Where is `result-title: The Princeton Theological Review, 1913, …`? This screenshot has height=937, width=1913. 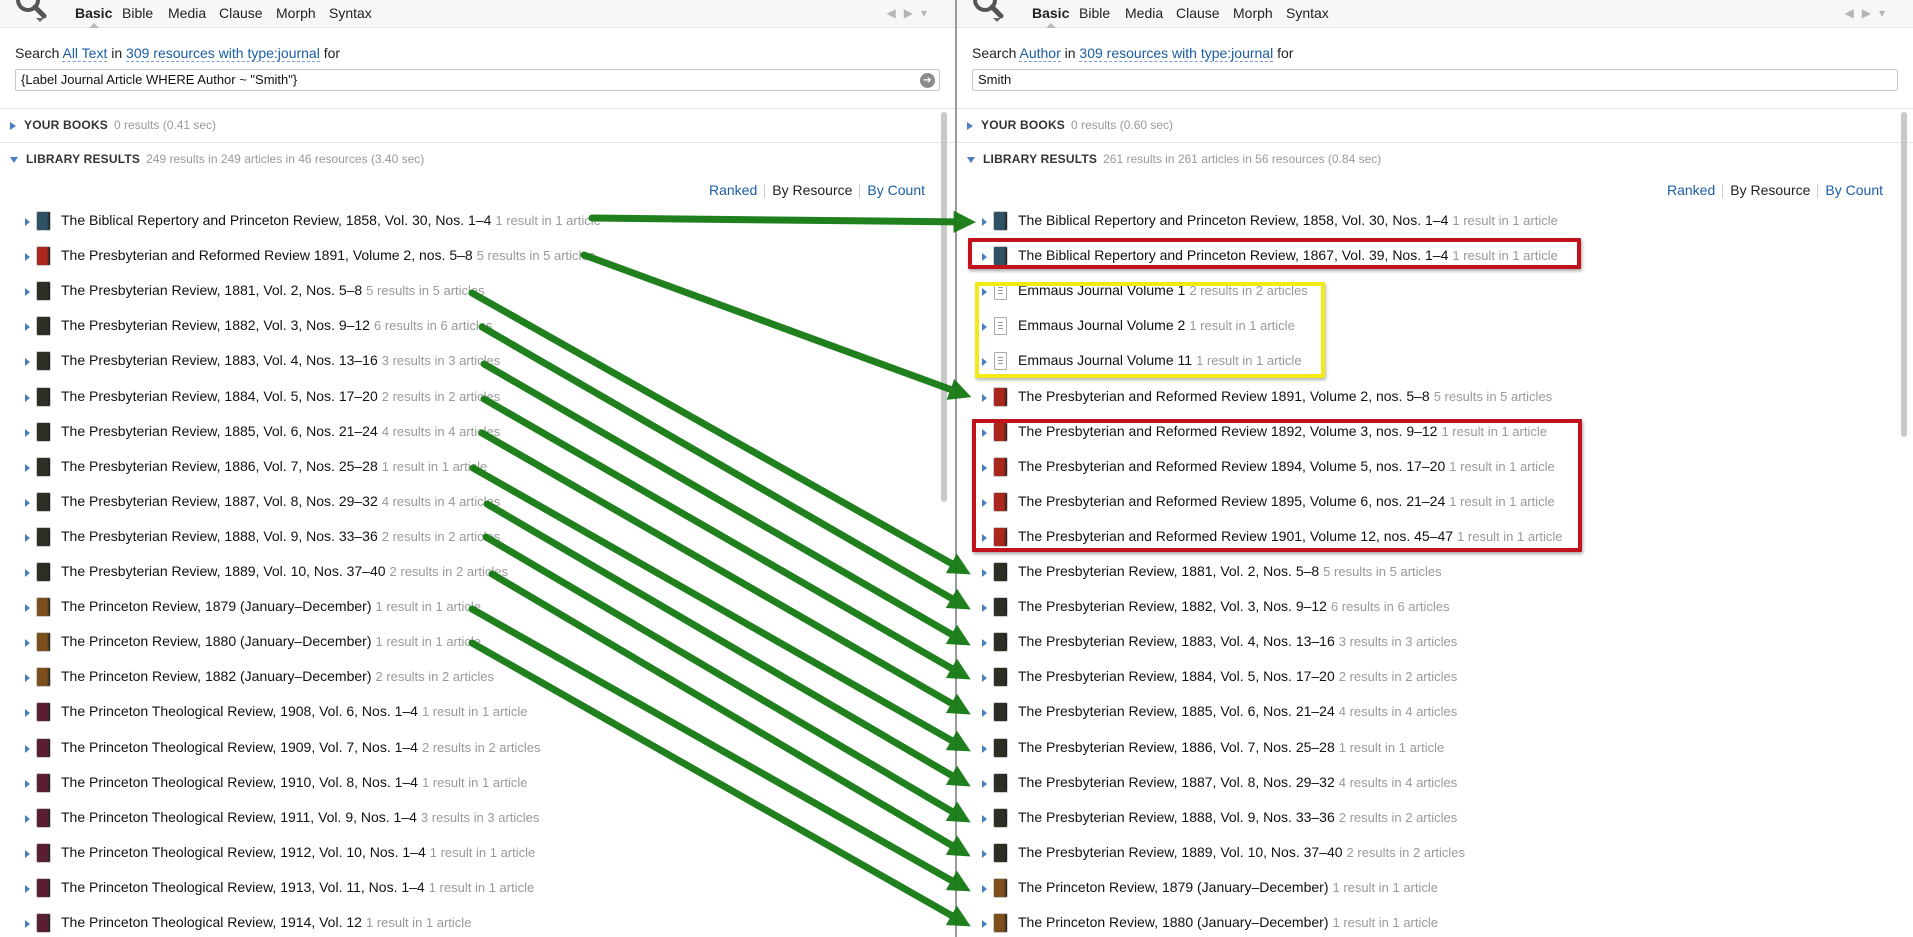 result-title: The Princeton Theological Review, 1913, … is located at coordinates (297, 887).